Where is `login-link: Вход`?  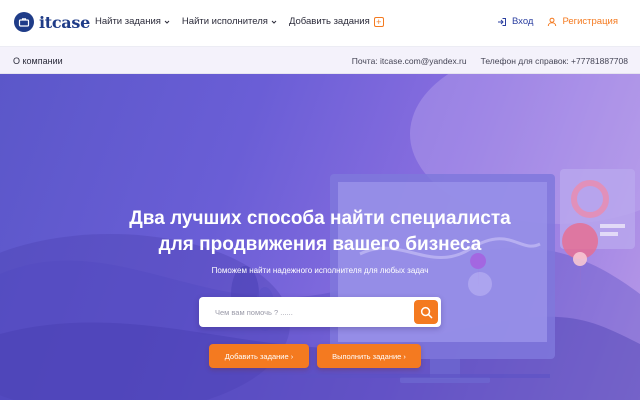
login-link: Вход is located at coordinates (515, 21).